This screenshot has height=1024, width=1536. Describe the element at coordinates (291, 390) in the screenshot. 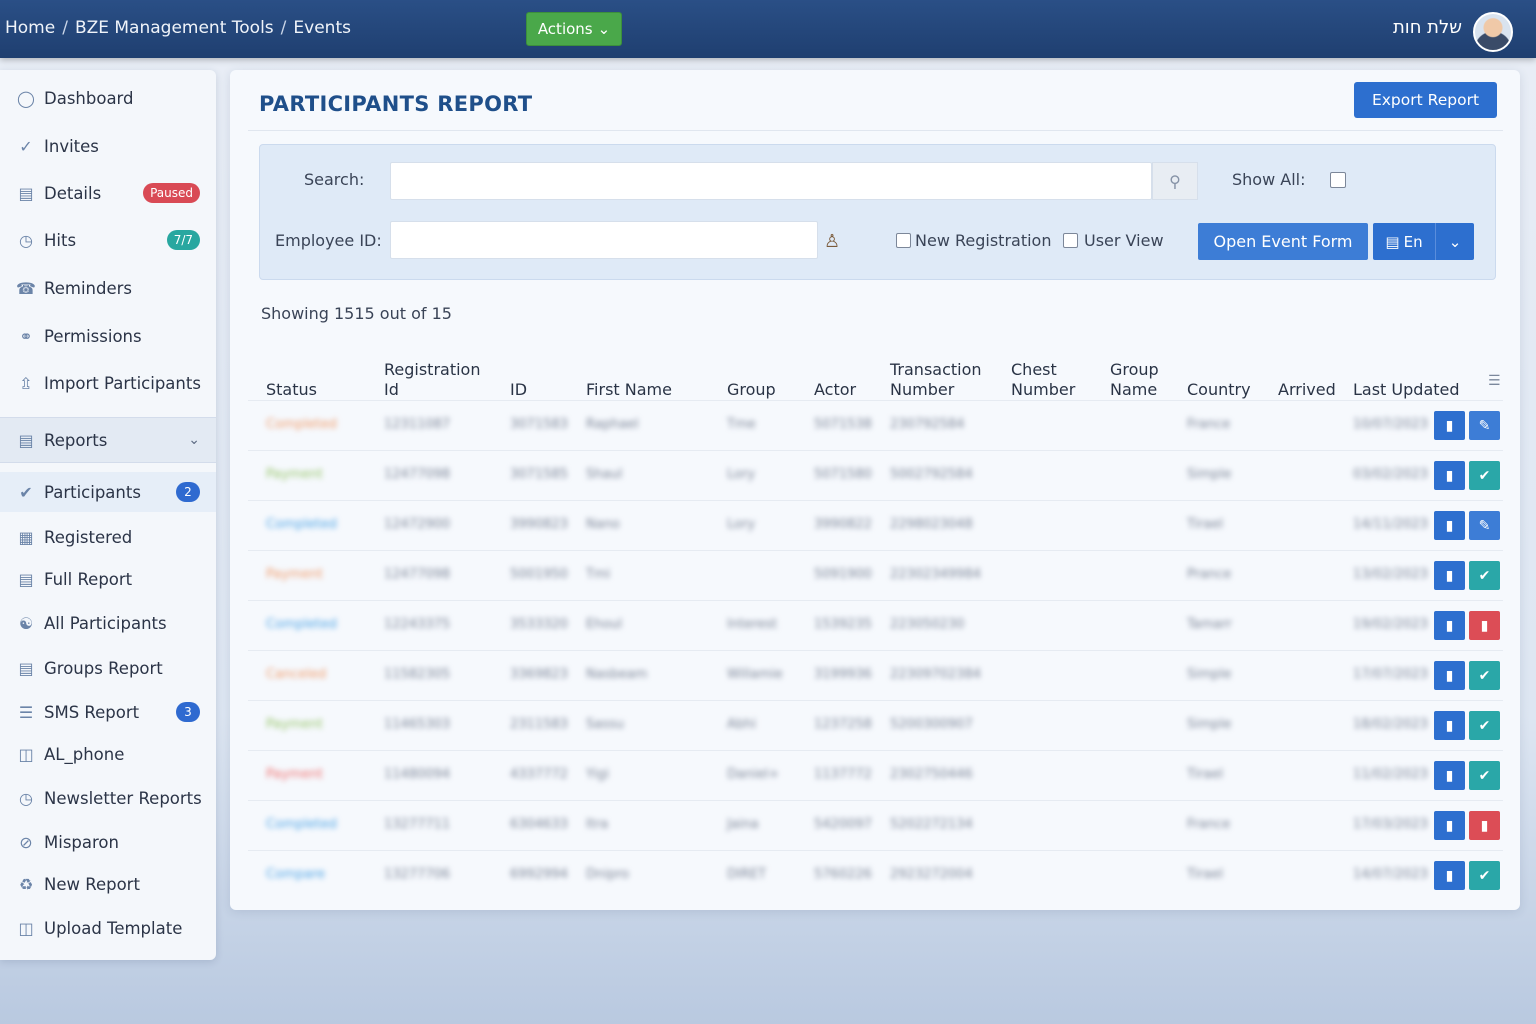

I see `column-header-status: Status` at that location.